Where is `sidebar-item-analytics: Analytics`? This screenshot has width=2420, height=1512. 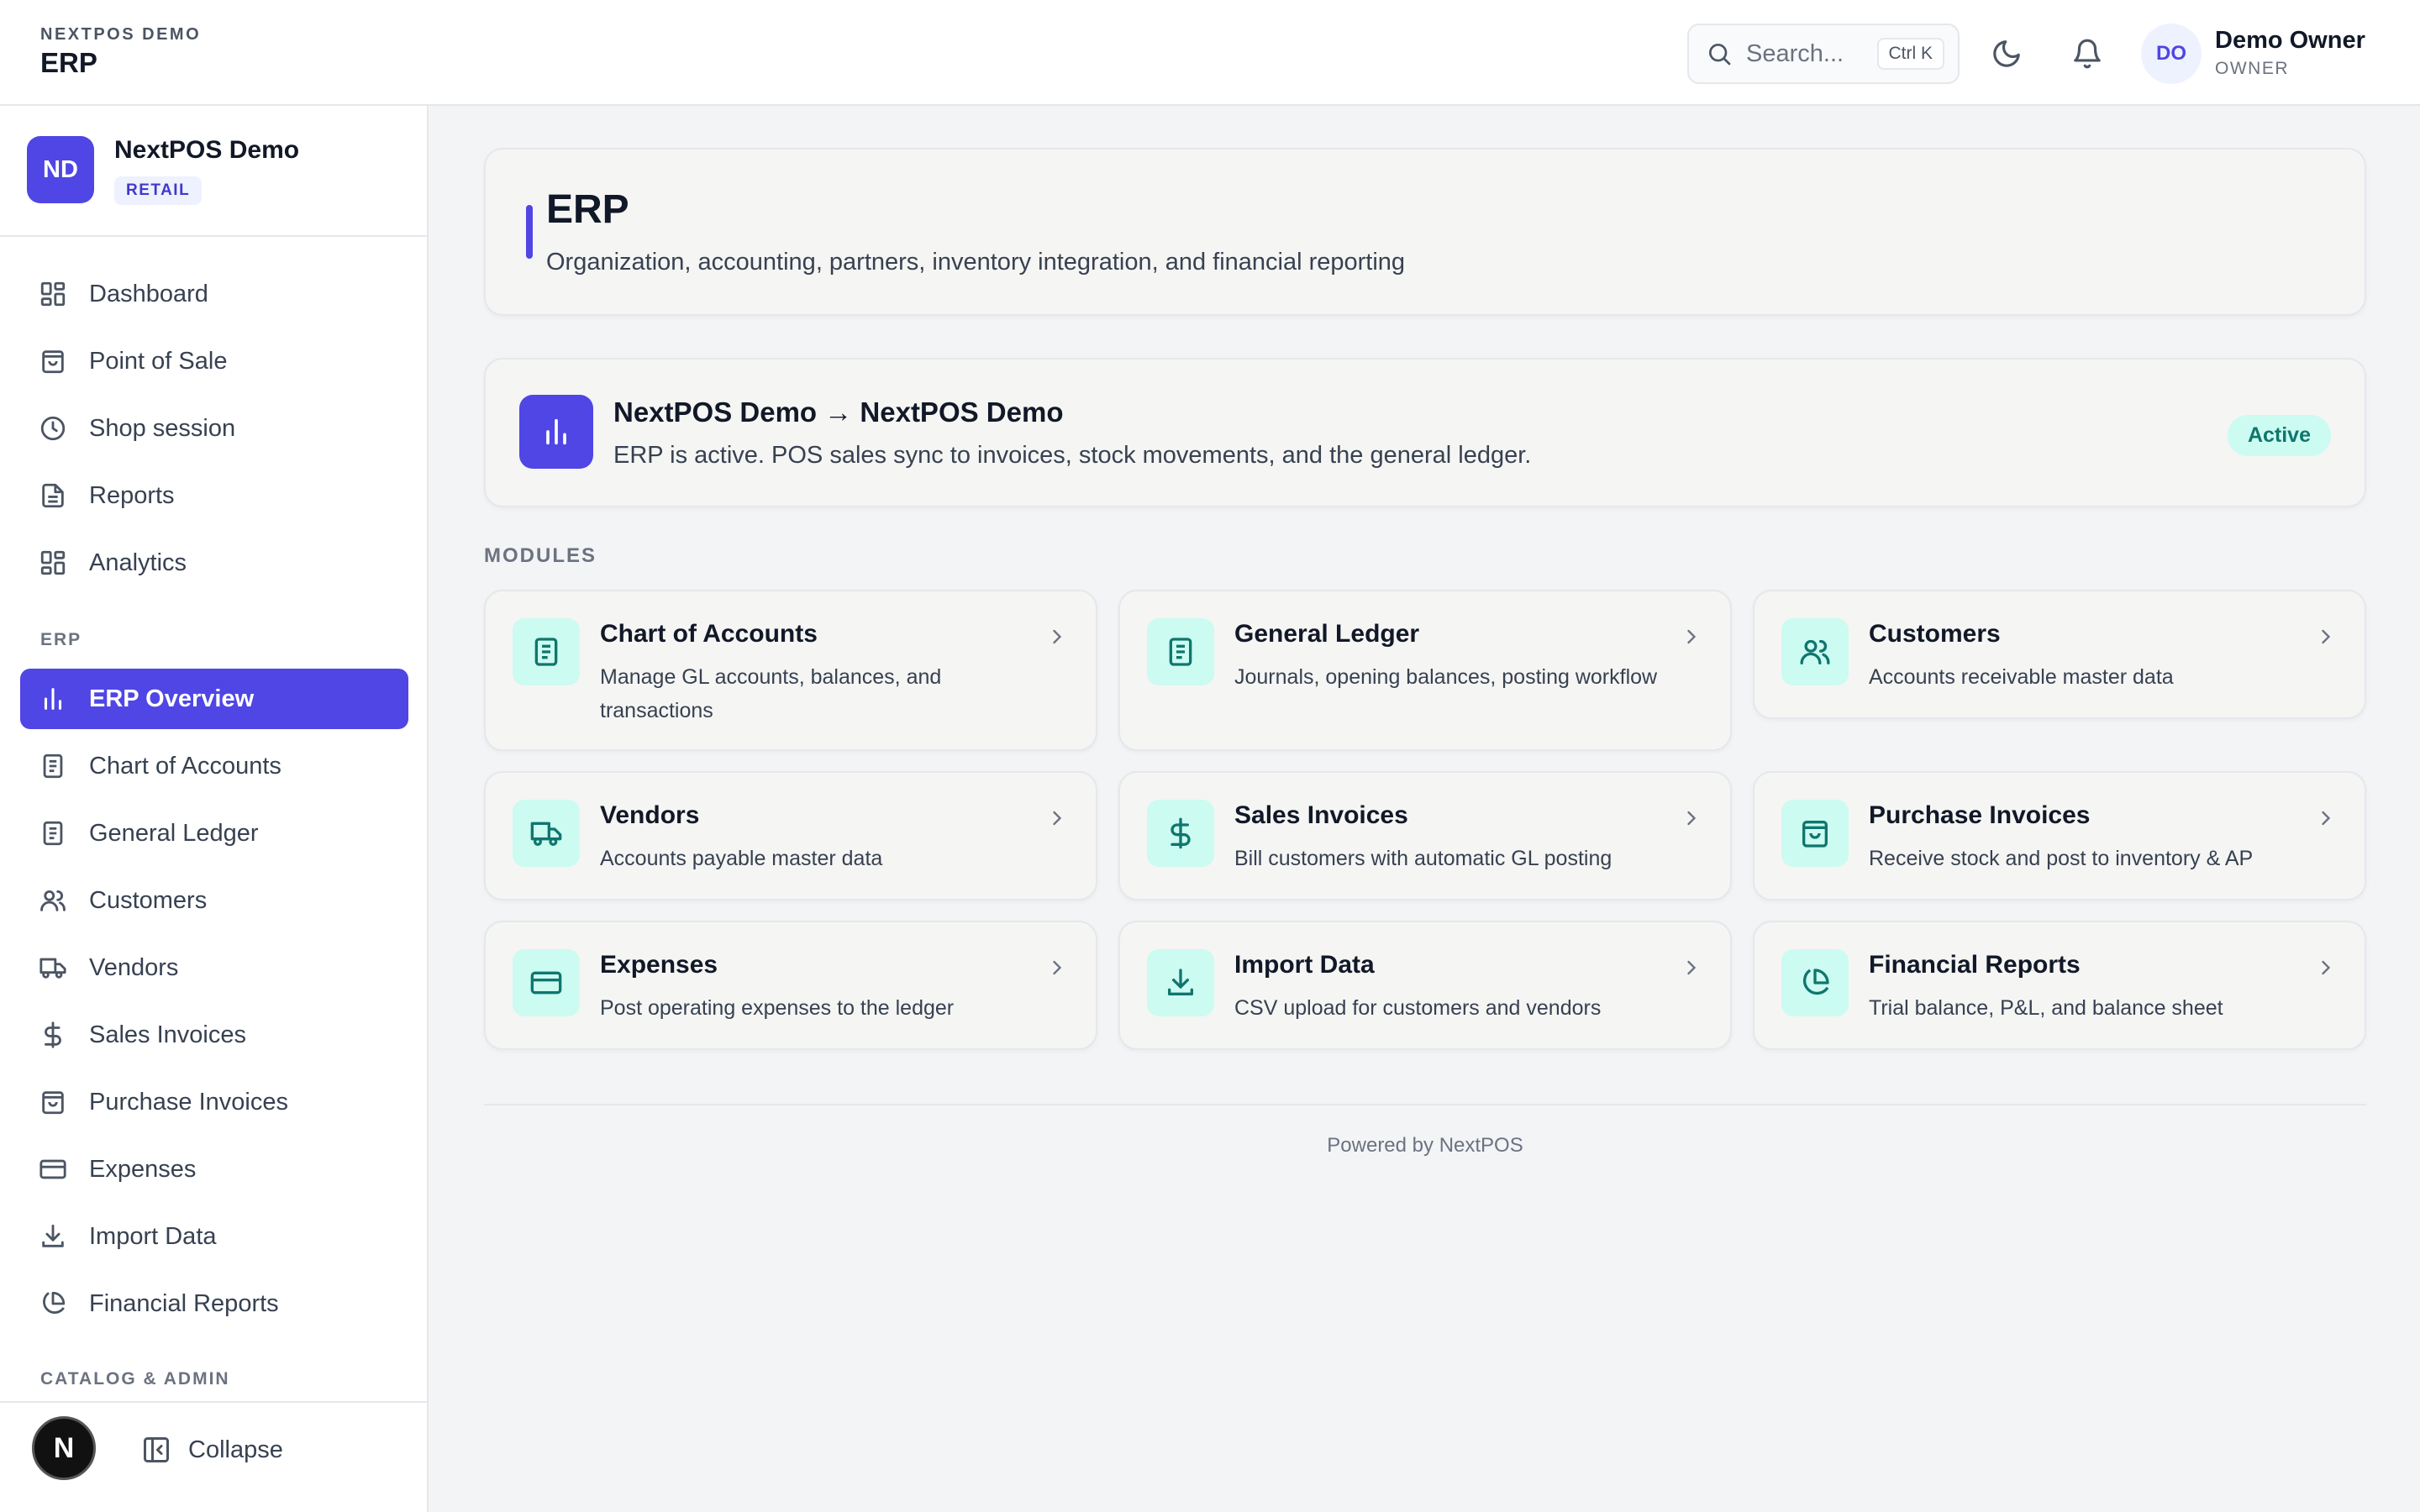
sidebar-item-analytics: Analytics is located at coordinates (214, 563).